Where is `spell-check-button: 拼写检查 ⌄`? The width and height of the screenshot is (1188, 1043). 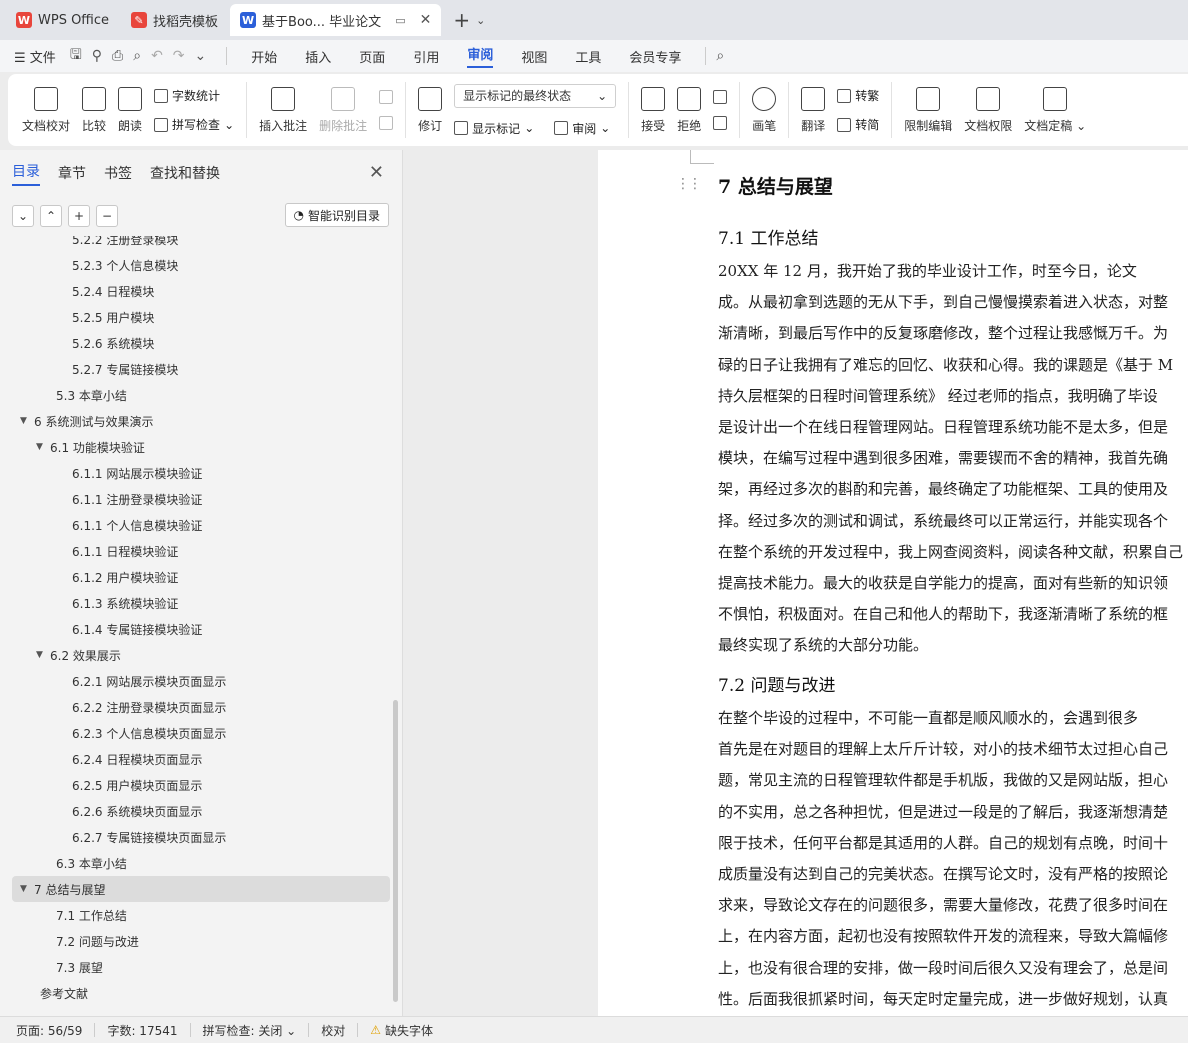 spell-check-button: 拼写检查 ⌄ is located at coordinates (194, 124).